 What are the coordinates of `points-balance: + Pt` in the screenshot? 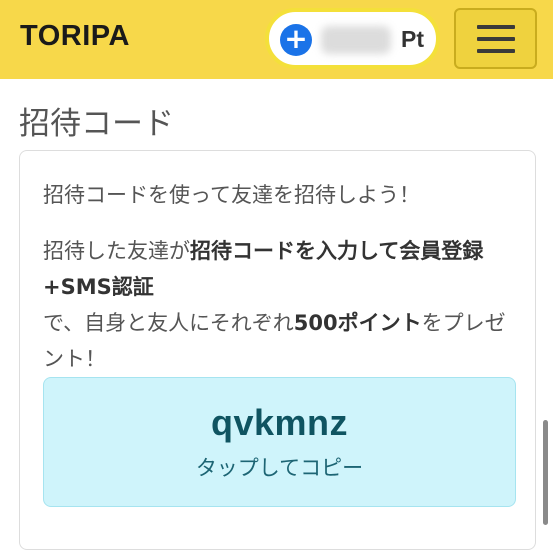 It's located at (352, 38).